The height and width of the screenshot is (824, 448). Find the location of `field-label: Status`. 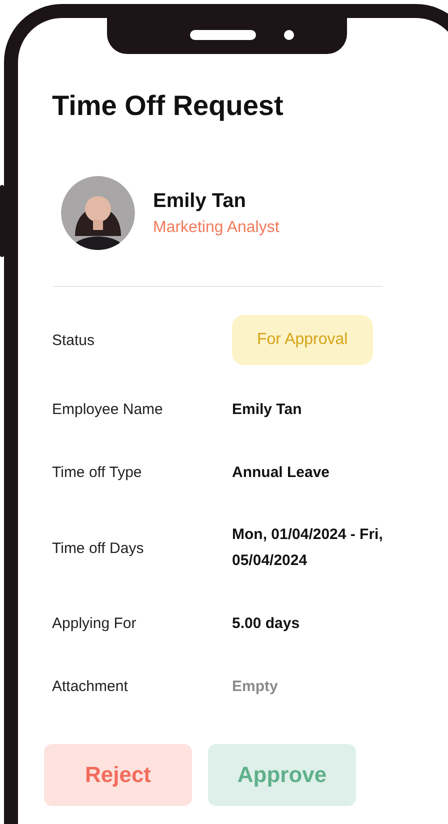

field-label: Status is located at coordinates (74, 340).